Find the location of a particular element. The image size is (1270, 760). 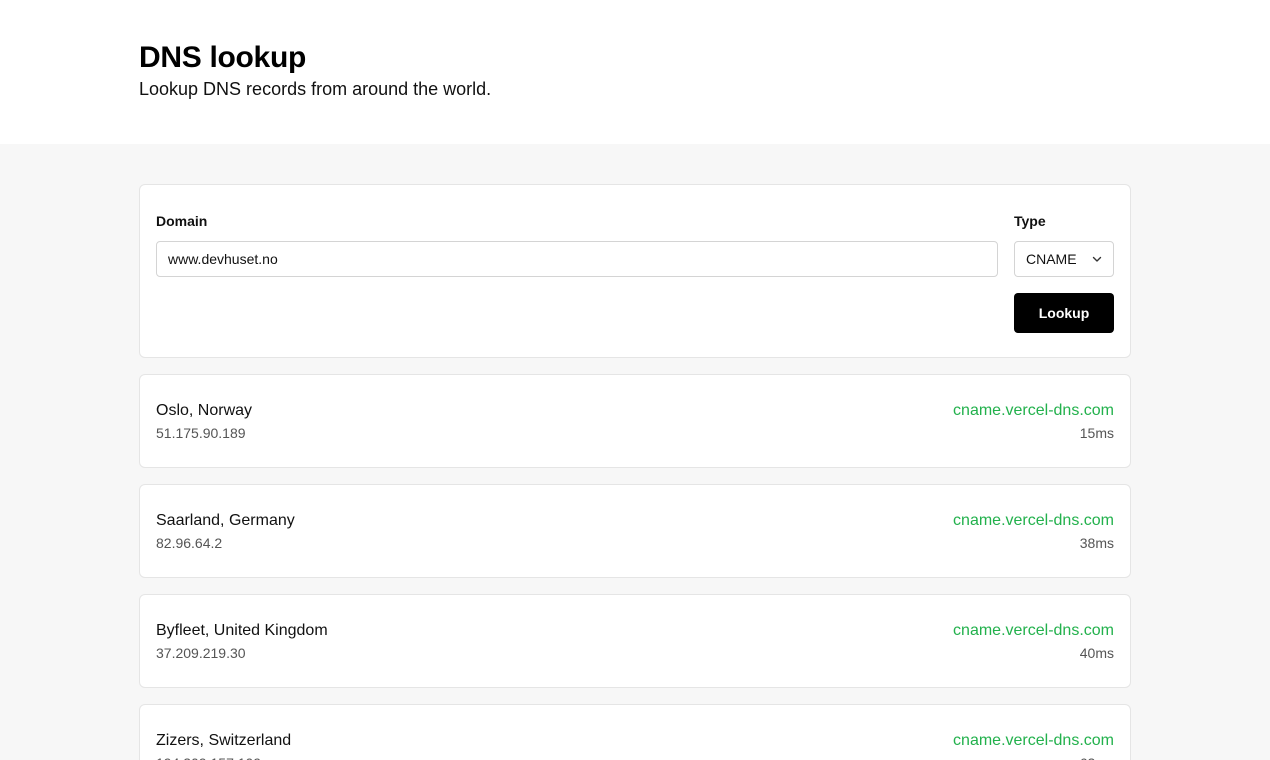

type-label: Type is located at coordinates (1030, 221).